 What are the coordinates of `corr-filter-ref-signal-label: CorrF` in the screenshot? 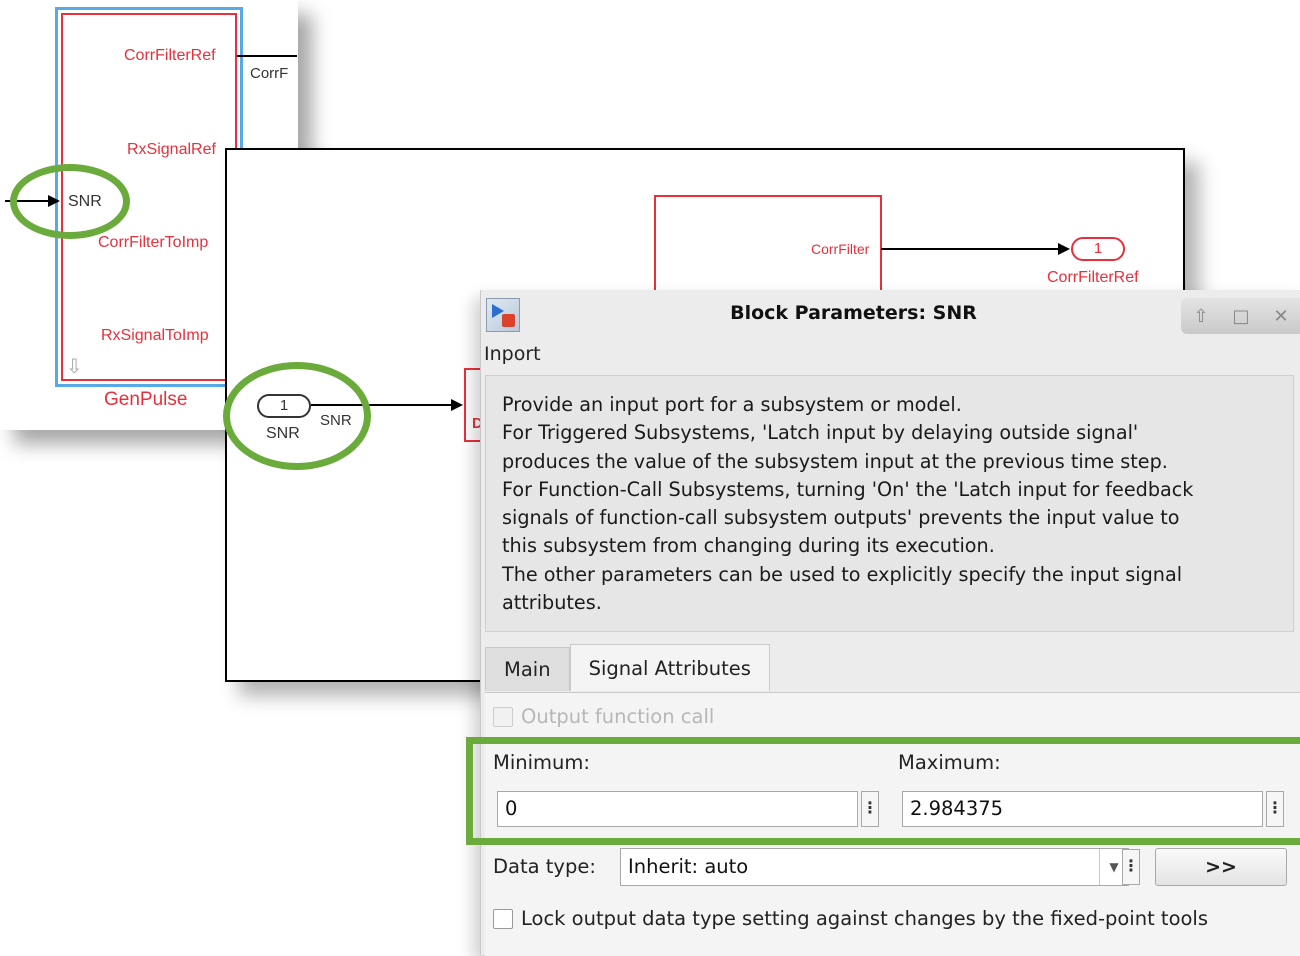 It's located at (269, 73).